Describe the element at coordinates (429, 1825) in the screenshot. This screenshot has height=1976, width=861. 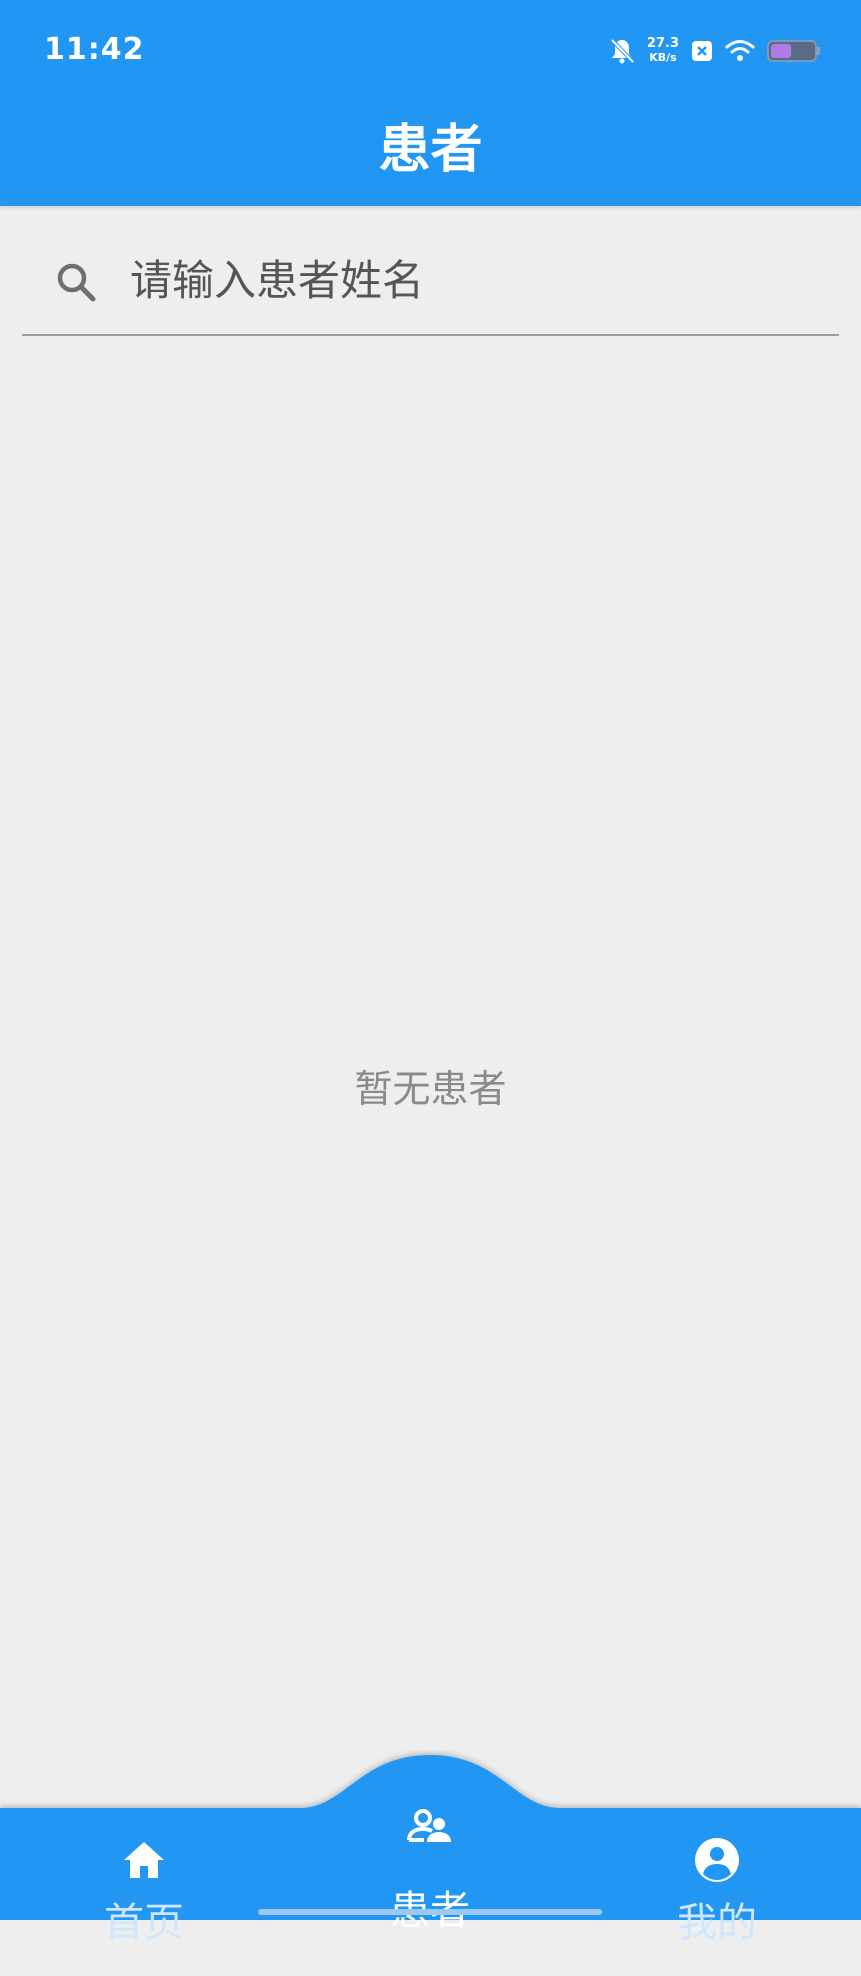
I see `patients-icon` at that location.